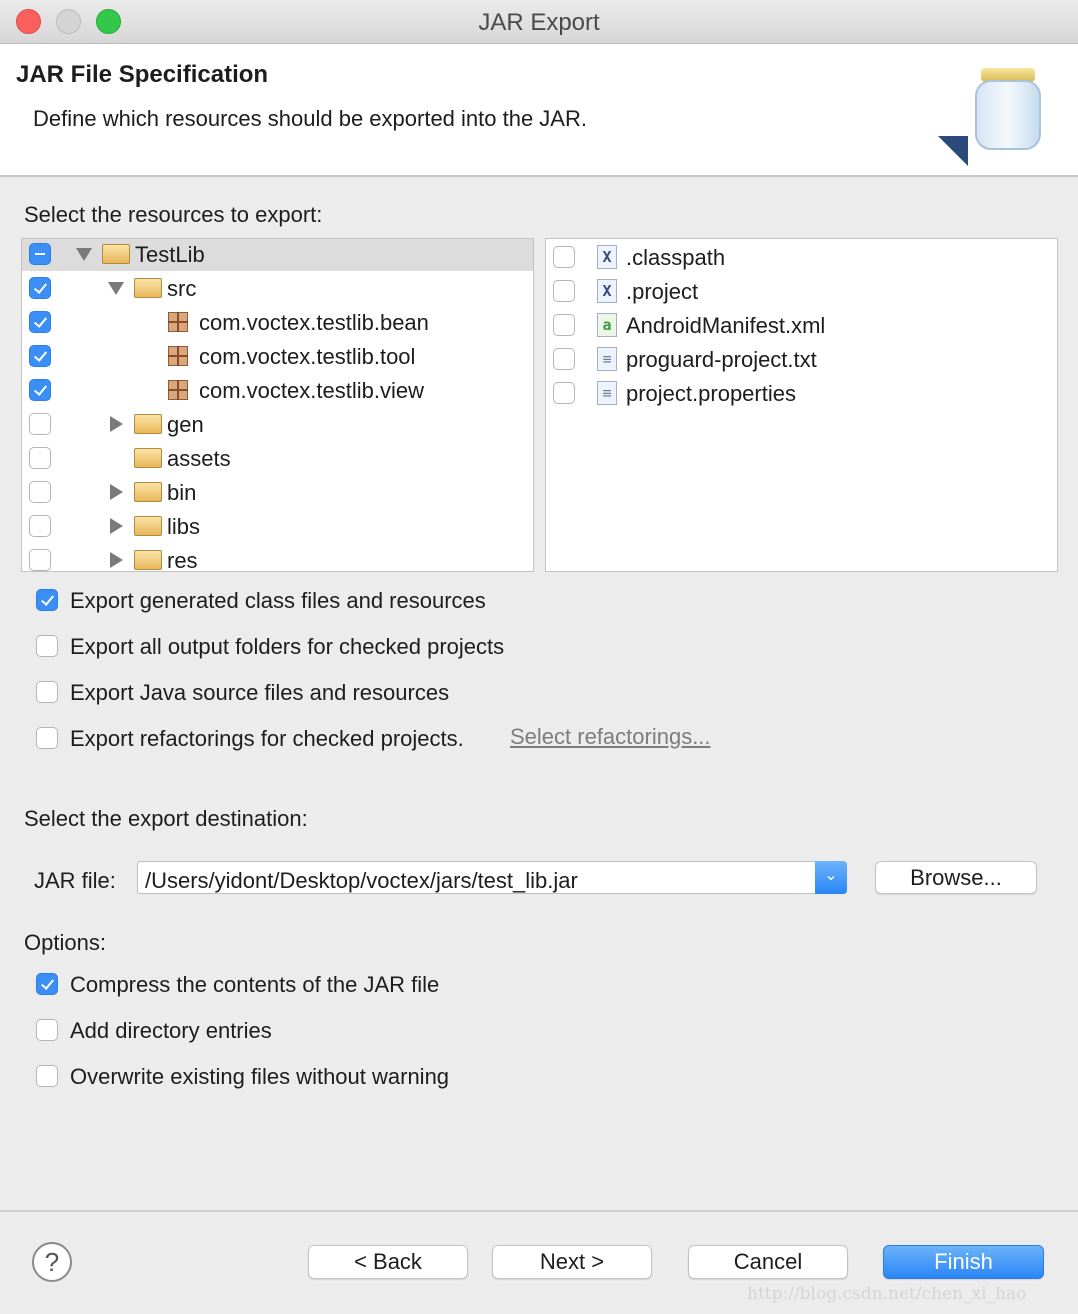 This screenshot has height=1314, width=1078. What do you see at coordinates (182, 492) in the screenshot?
I see `tree-item-label: bin` at bounding box center [182, 492].